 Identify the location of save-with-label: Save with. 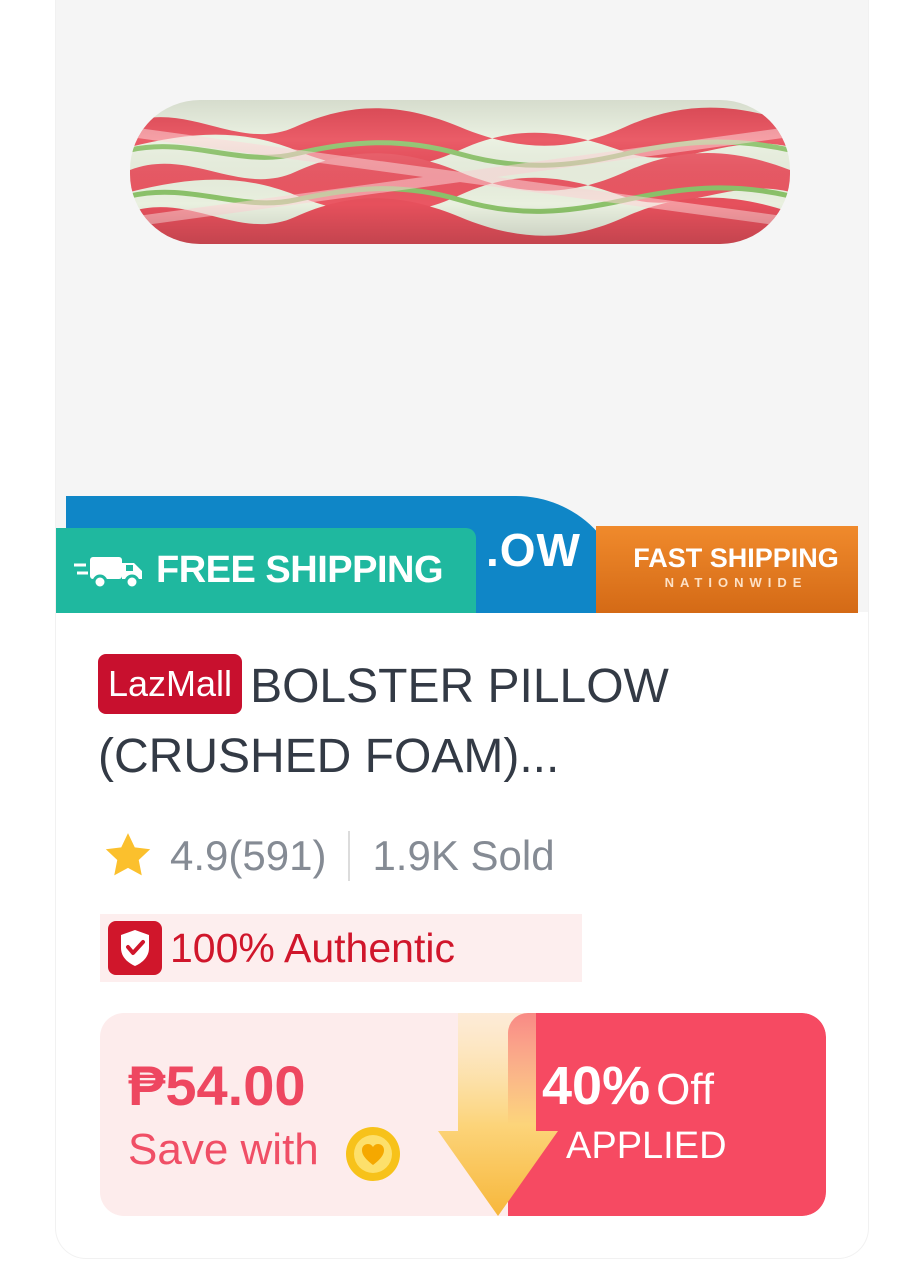
(223, 1149).